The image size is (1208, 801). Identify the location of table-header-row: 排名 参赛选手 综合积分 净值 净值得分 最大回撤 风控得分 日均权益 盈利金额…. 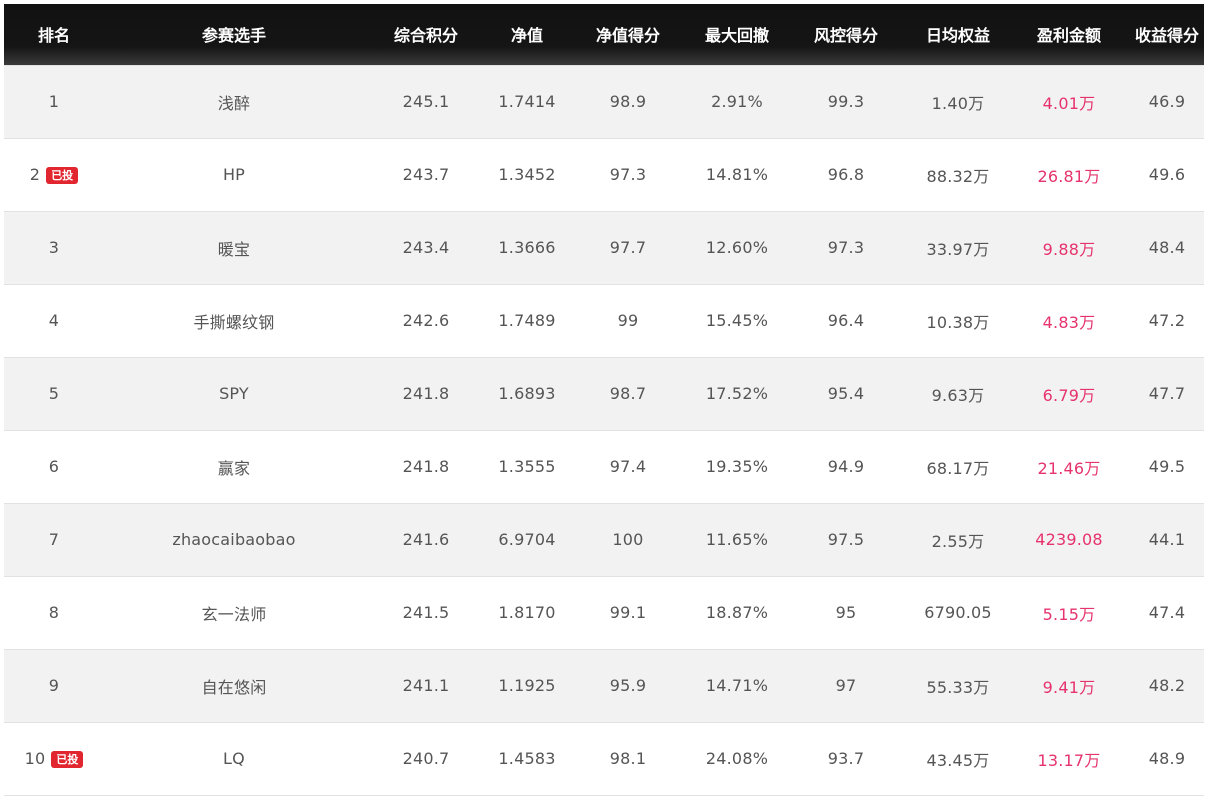
(604, 34).